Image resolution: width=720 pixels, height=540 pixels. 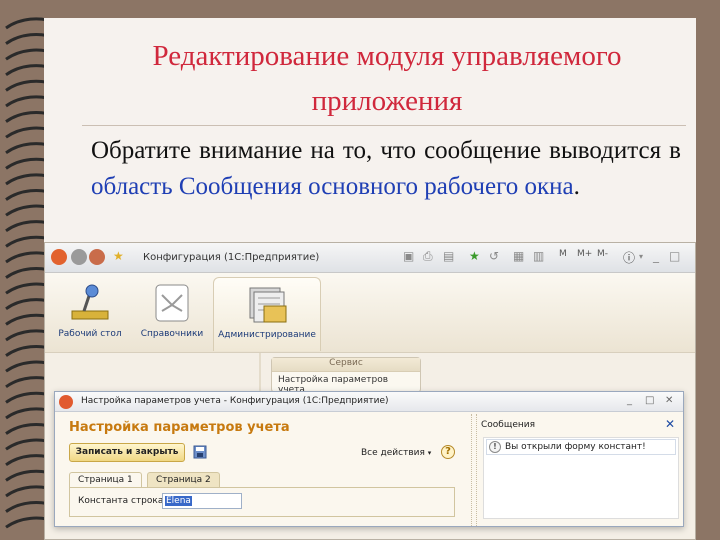 I want to click on constant-string-label: Константа строка:, so click(x=122, y=501).